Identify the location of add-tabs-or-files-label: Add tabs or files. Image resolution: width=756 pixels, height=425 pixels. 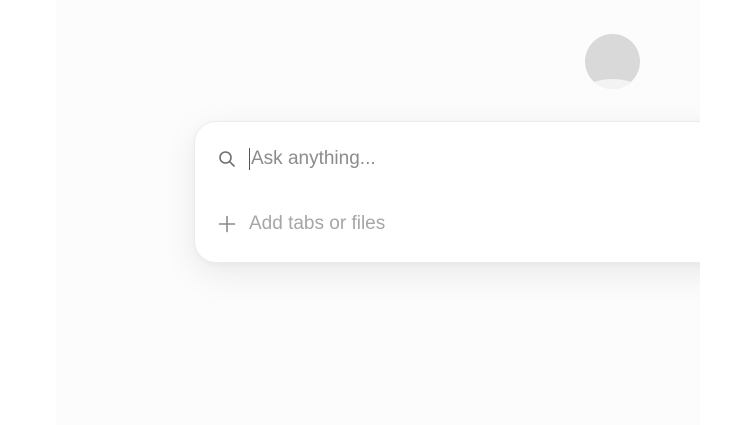
(317, 223).